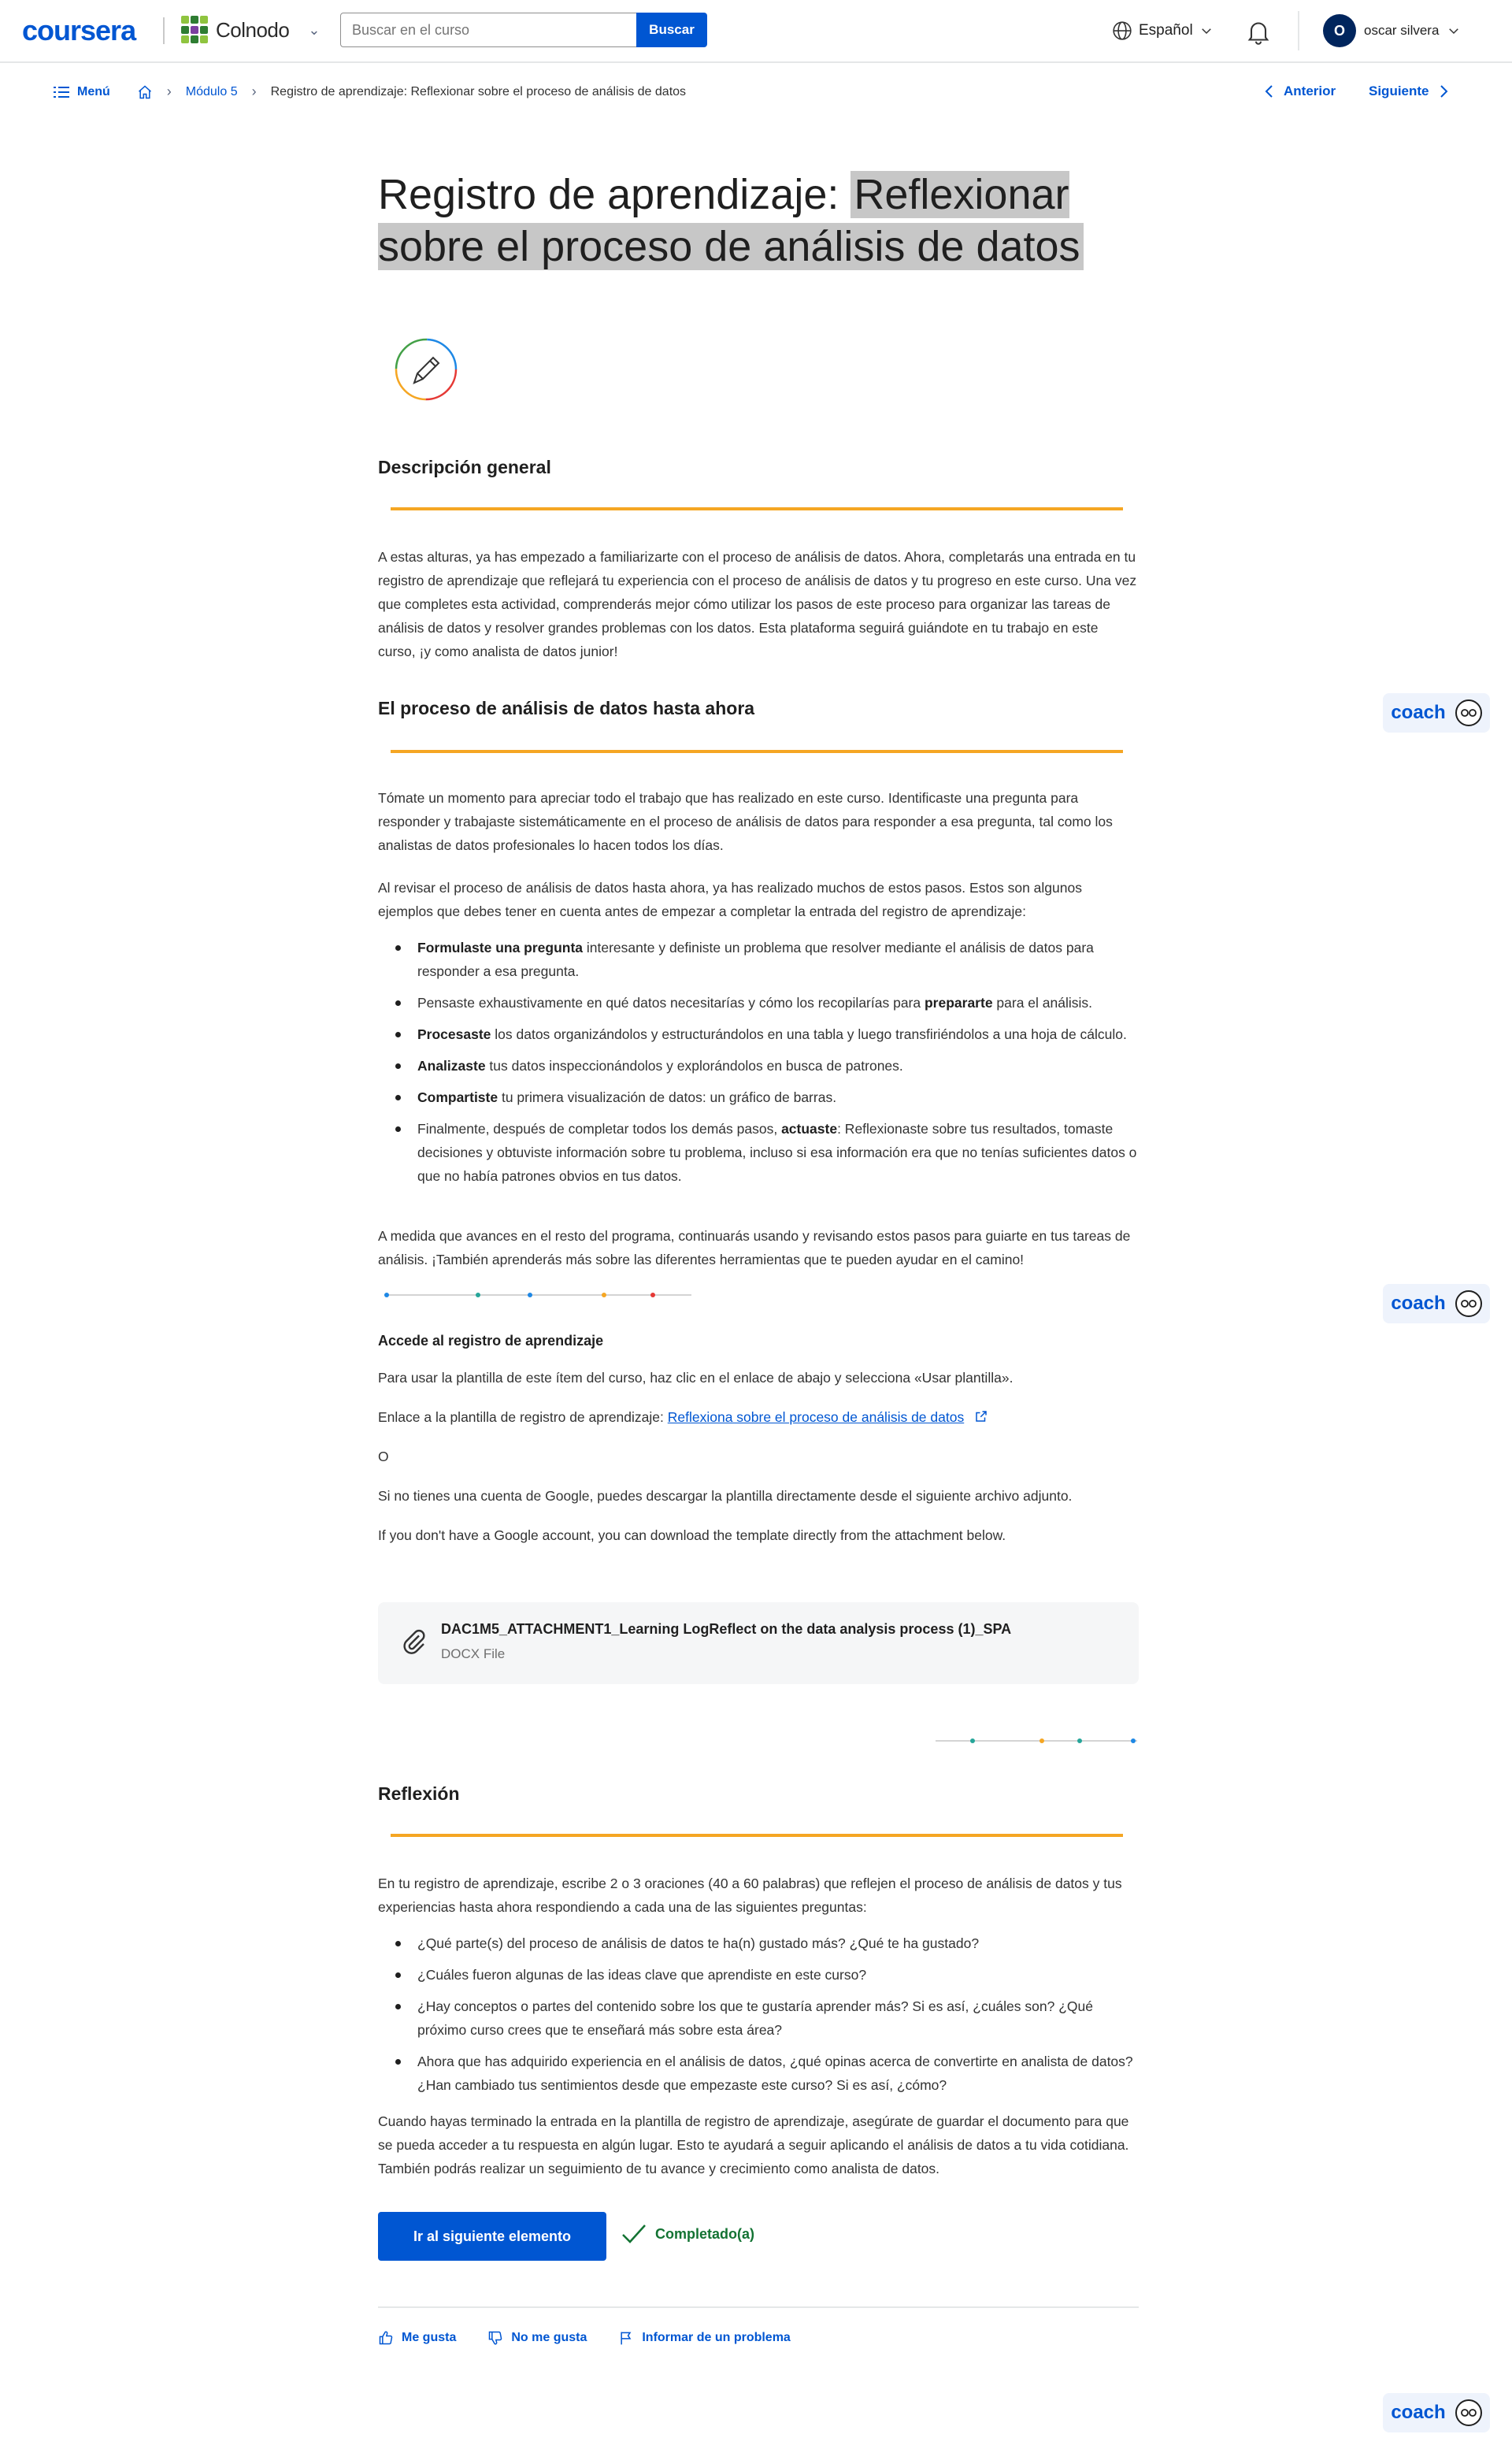 Image resolution: width=1512 pixels, height=2449 pixels. I want to click on language-selector: Español, so click(1163, 30).